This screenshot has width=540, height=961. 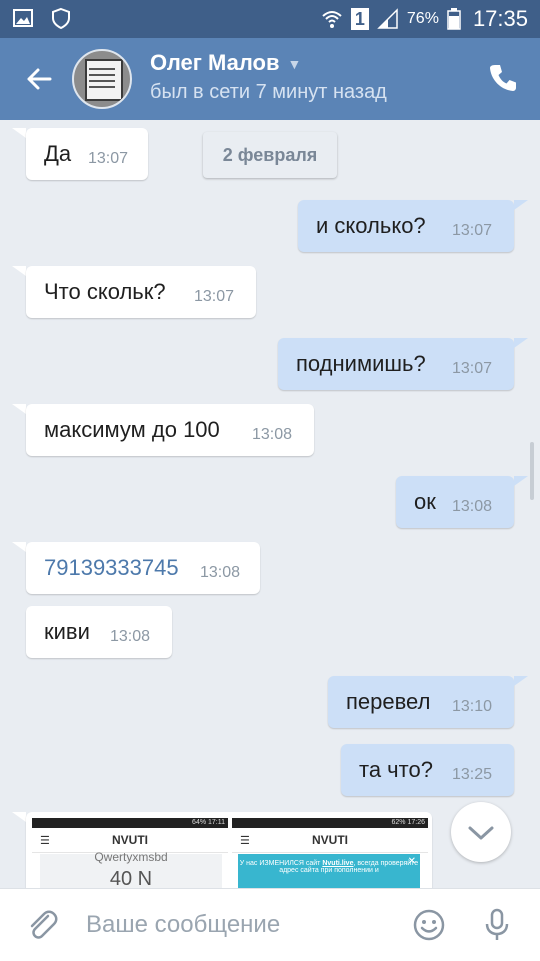 What do you see at coordinates (361, 363) in the screenshot?
I see `message-text: поднимишь?` at bounding box center [361, 363].